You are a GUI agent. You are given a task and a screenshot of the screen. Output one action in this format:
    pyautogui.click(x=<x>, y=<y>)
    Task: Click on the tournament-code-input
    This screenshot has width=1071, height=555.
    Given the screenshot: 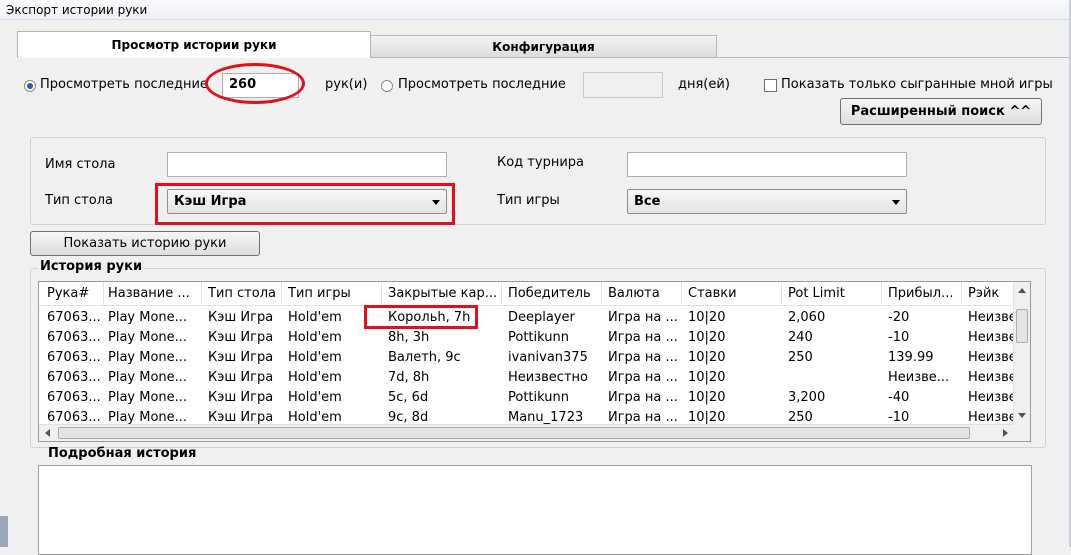 What is the action you would take?
    pyautogui.click(x=767, y=164)
    